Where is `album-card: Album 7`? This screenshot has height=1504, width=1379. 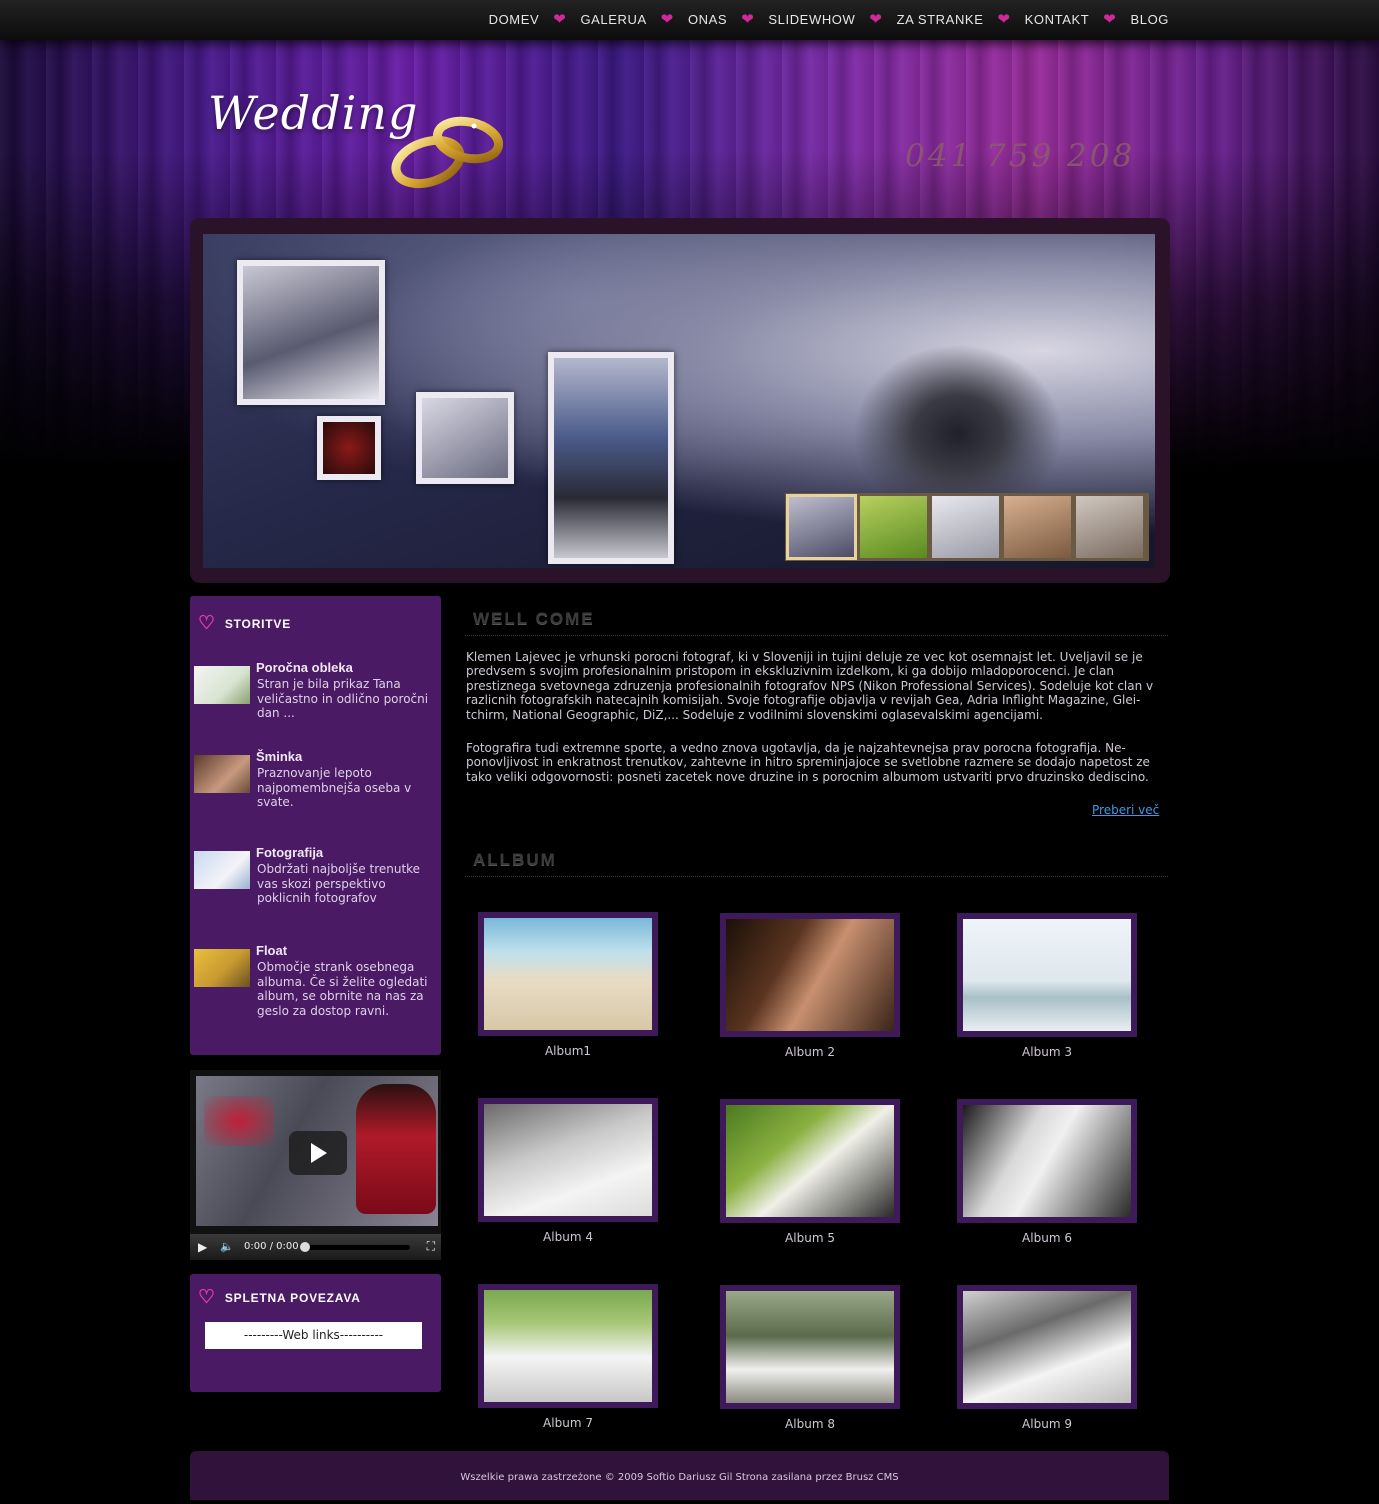 album-card: Album 7 is located at coordinates (568, 1357).